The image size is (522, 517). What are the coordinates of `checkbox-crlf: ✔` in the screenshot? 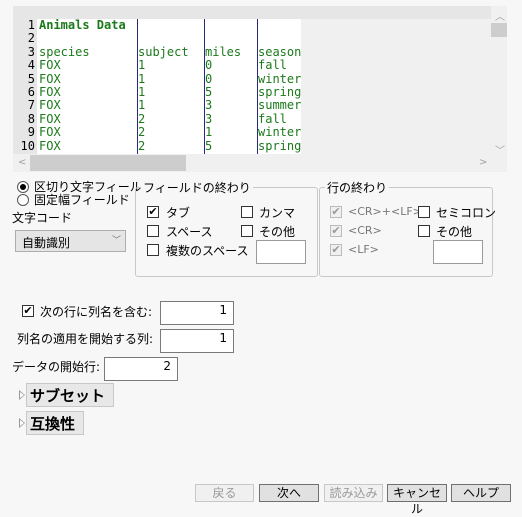 It's located at (336, 212).